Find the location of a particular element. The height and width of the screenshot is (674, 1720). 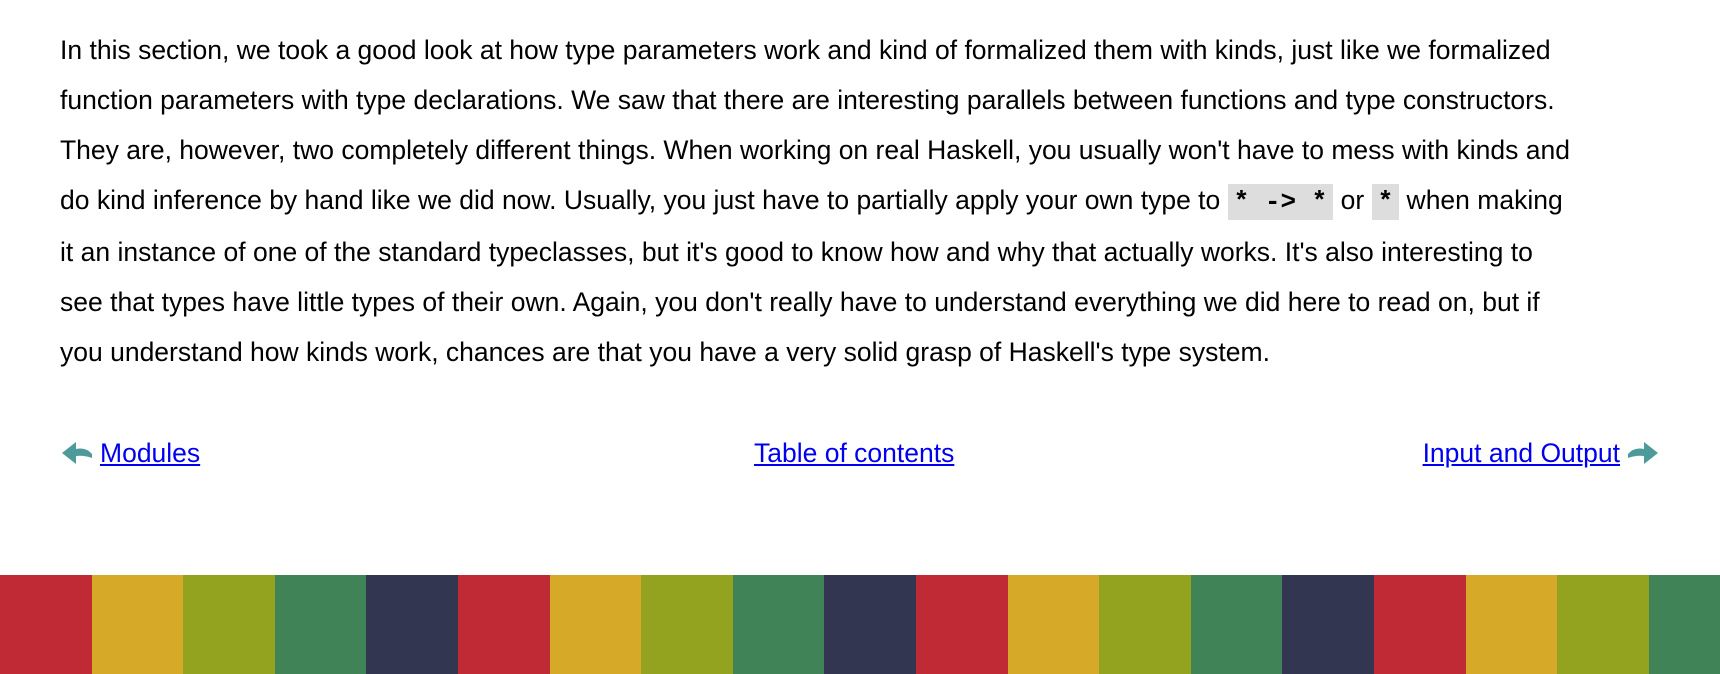

arrow-left-icon is located at coordinates (77, 453).